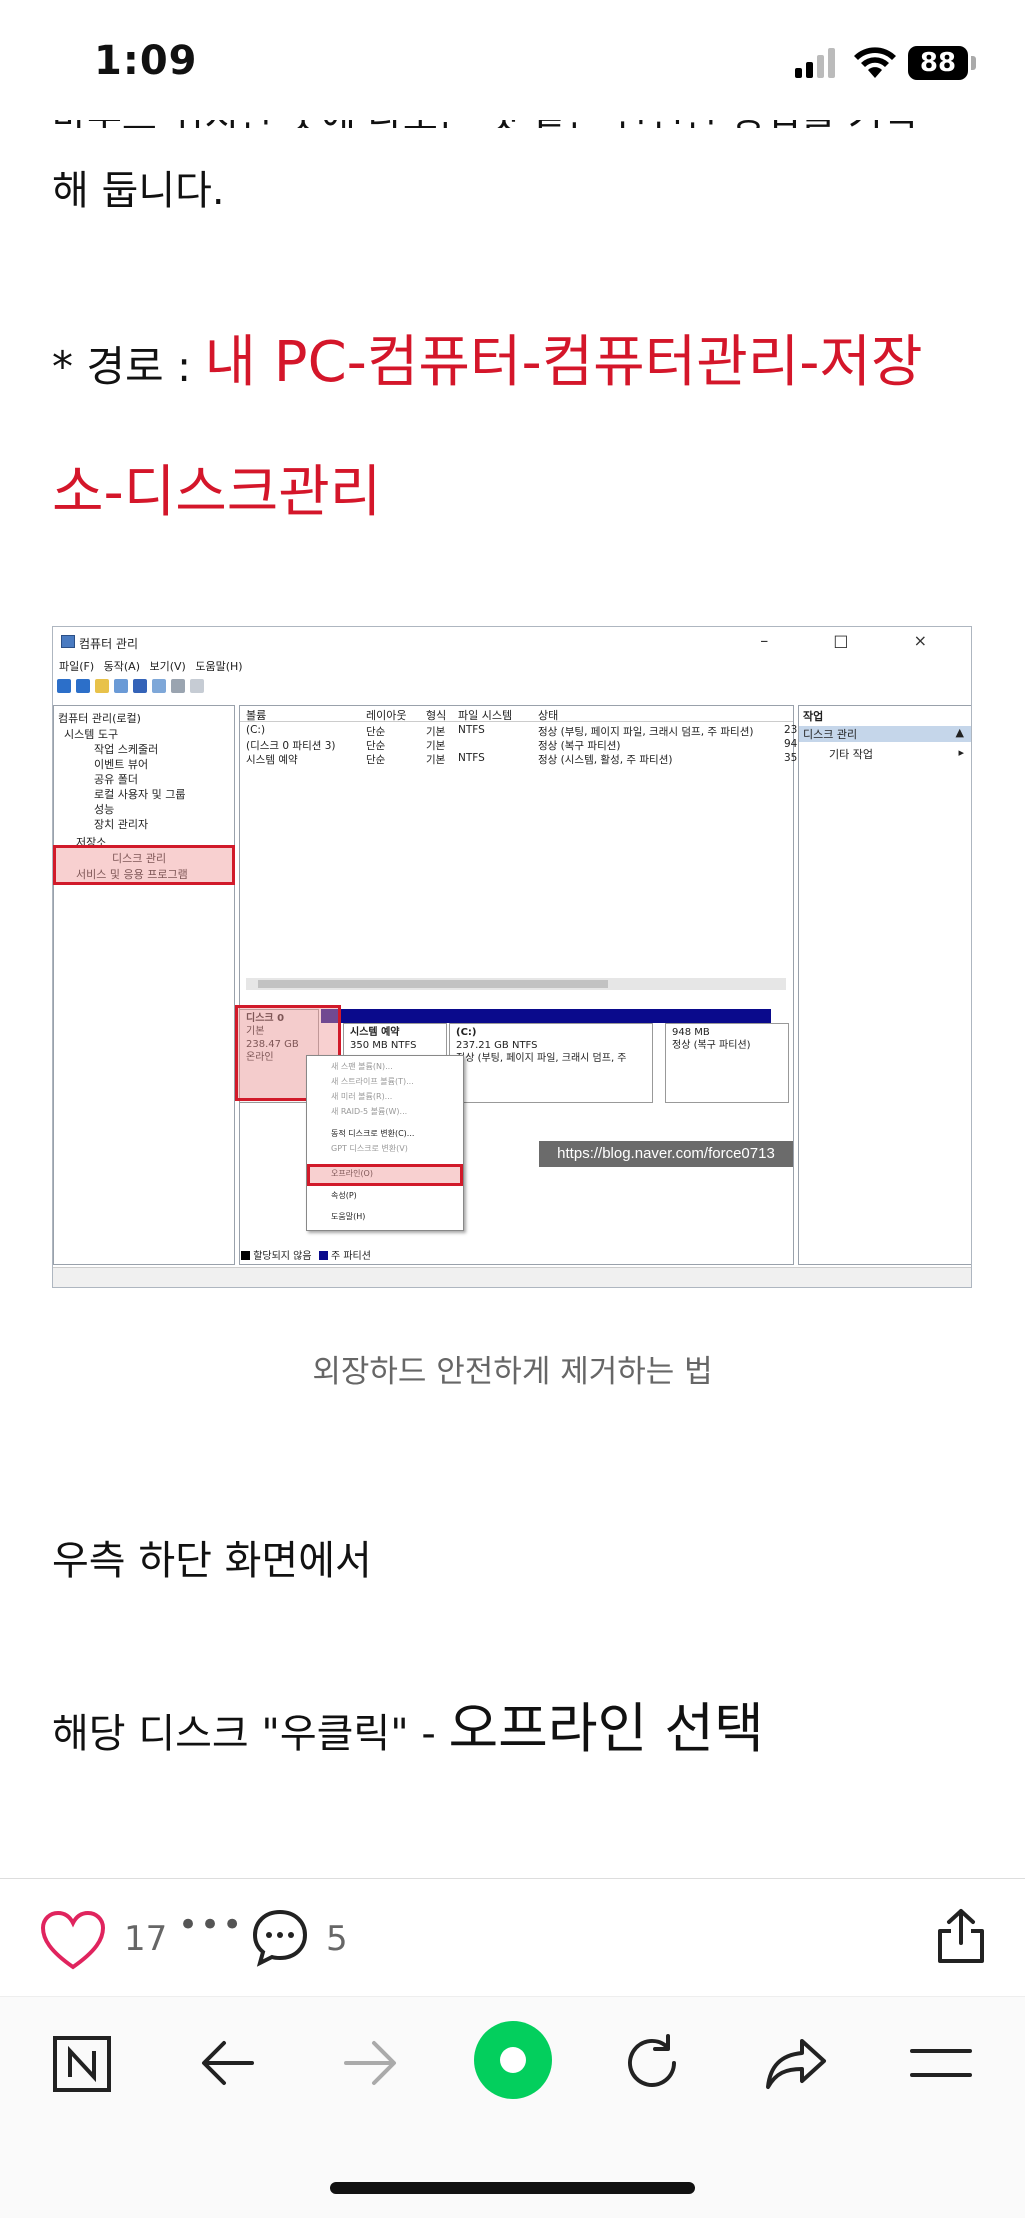  Describe the element at coordinates (116, 779) in the screenshot. I see `tree-item: 공유 폴더` at that location.